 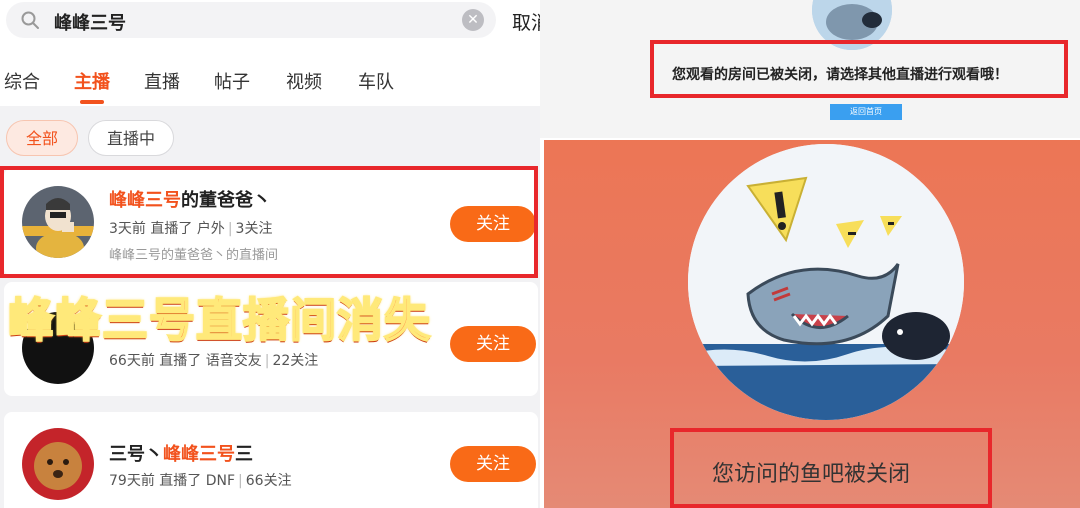 What do you see at coordinates (269, 222) in the screenshot?
I see `highlight-frame` at bounding box center [269, 222].